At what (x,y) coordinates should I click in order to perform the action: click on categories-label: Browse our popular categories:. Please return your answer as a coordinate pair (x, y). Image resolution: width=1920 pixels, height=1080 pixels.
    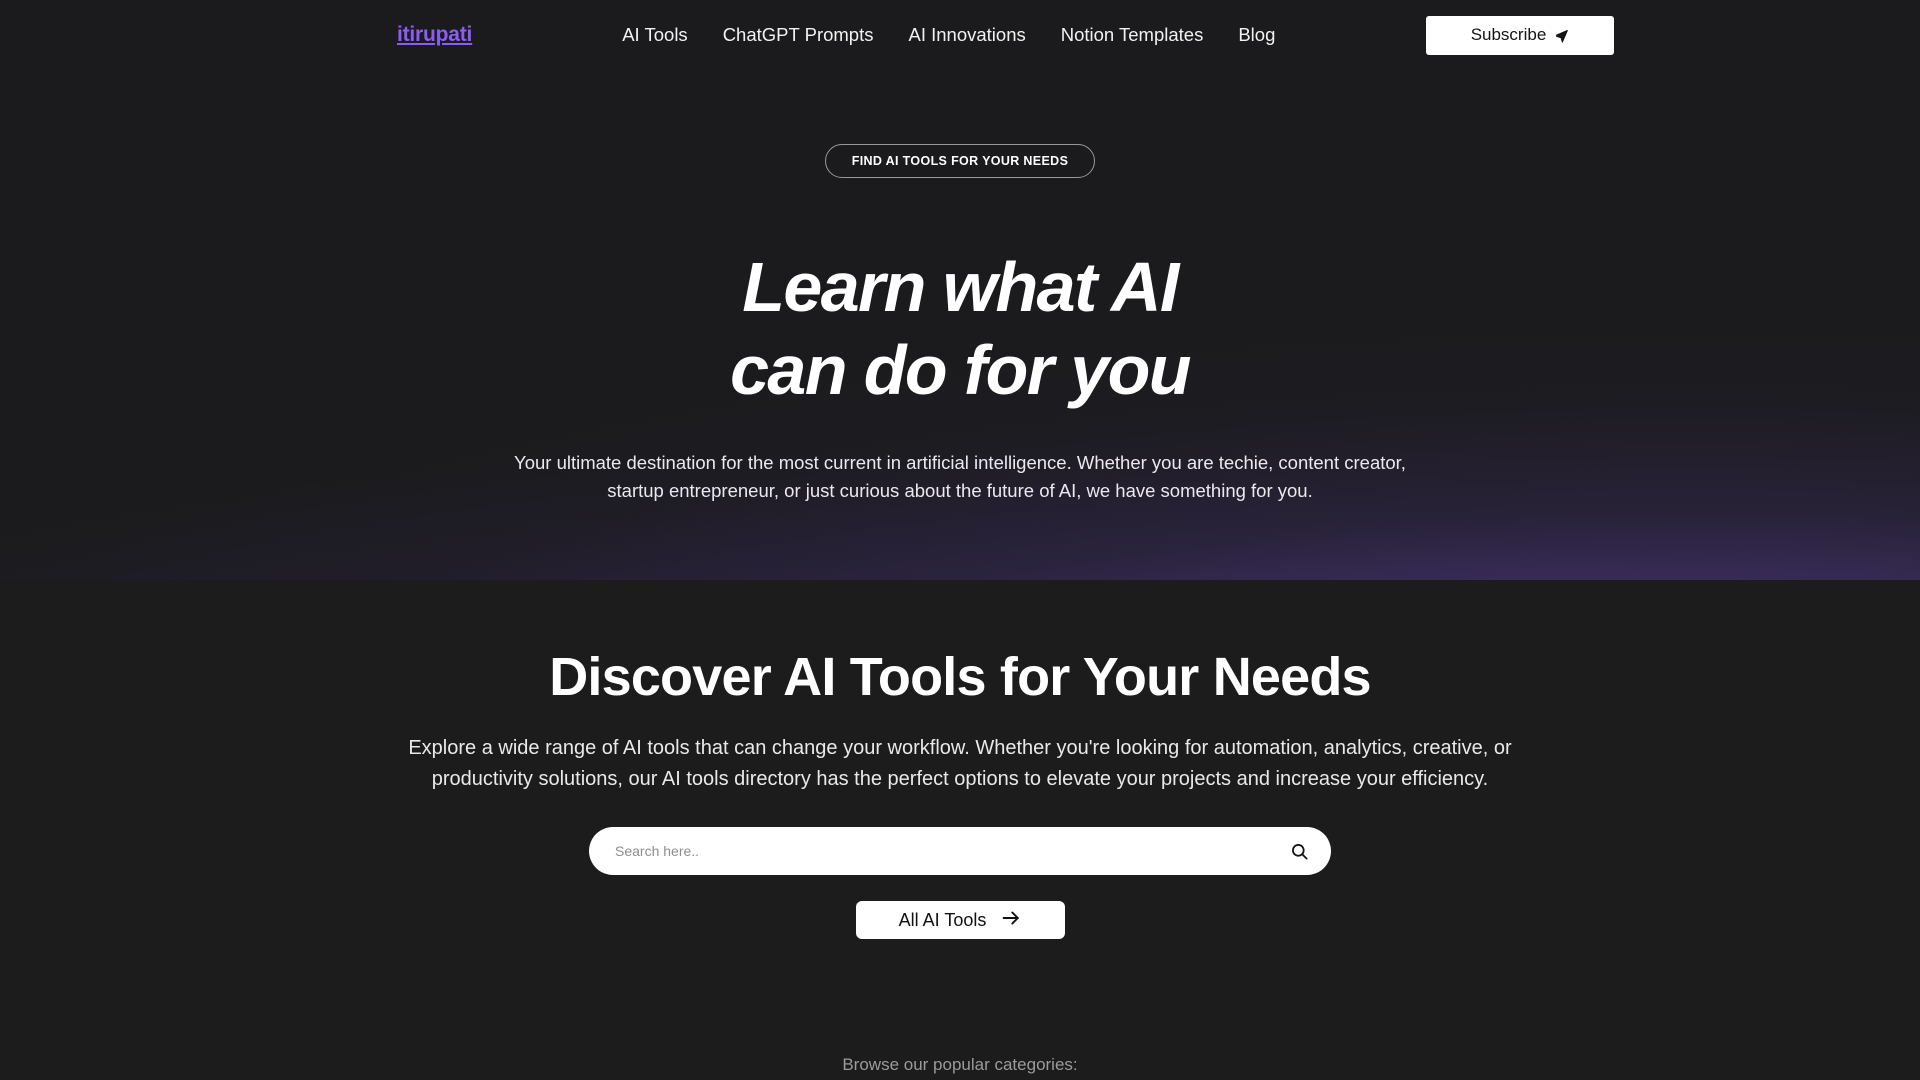
    Looking at the image, I should click on (960, 1065).